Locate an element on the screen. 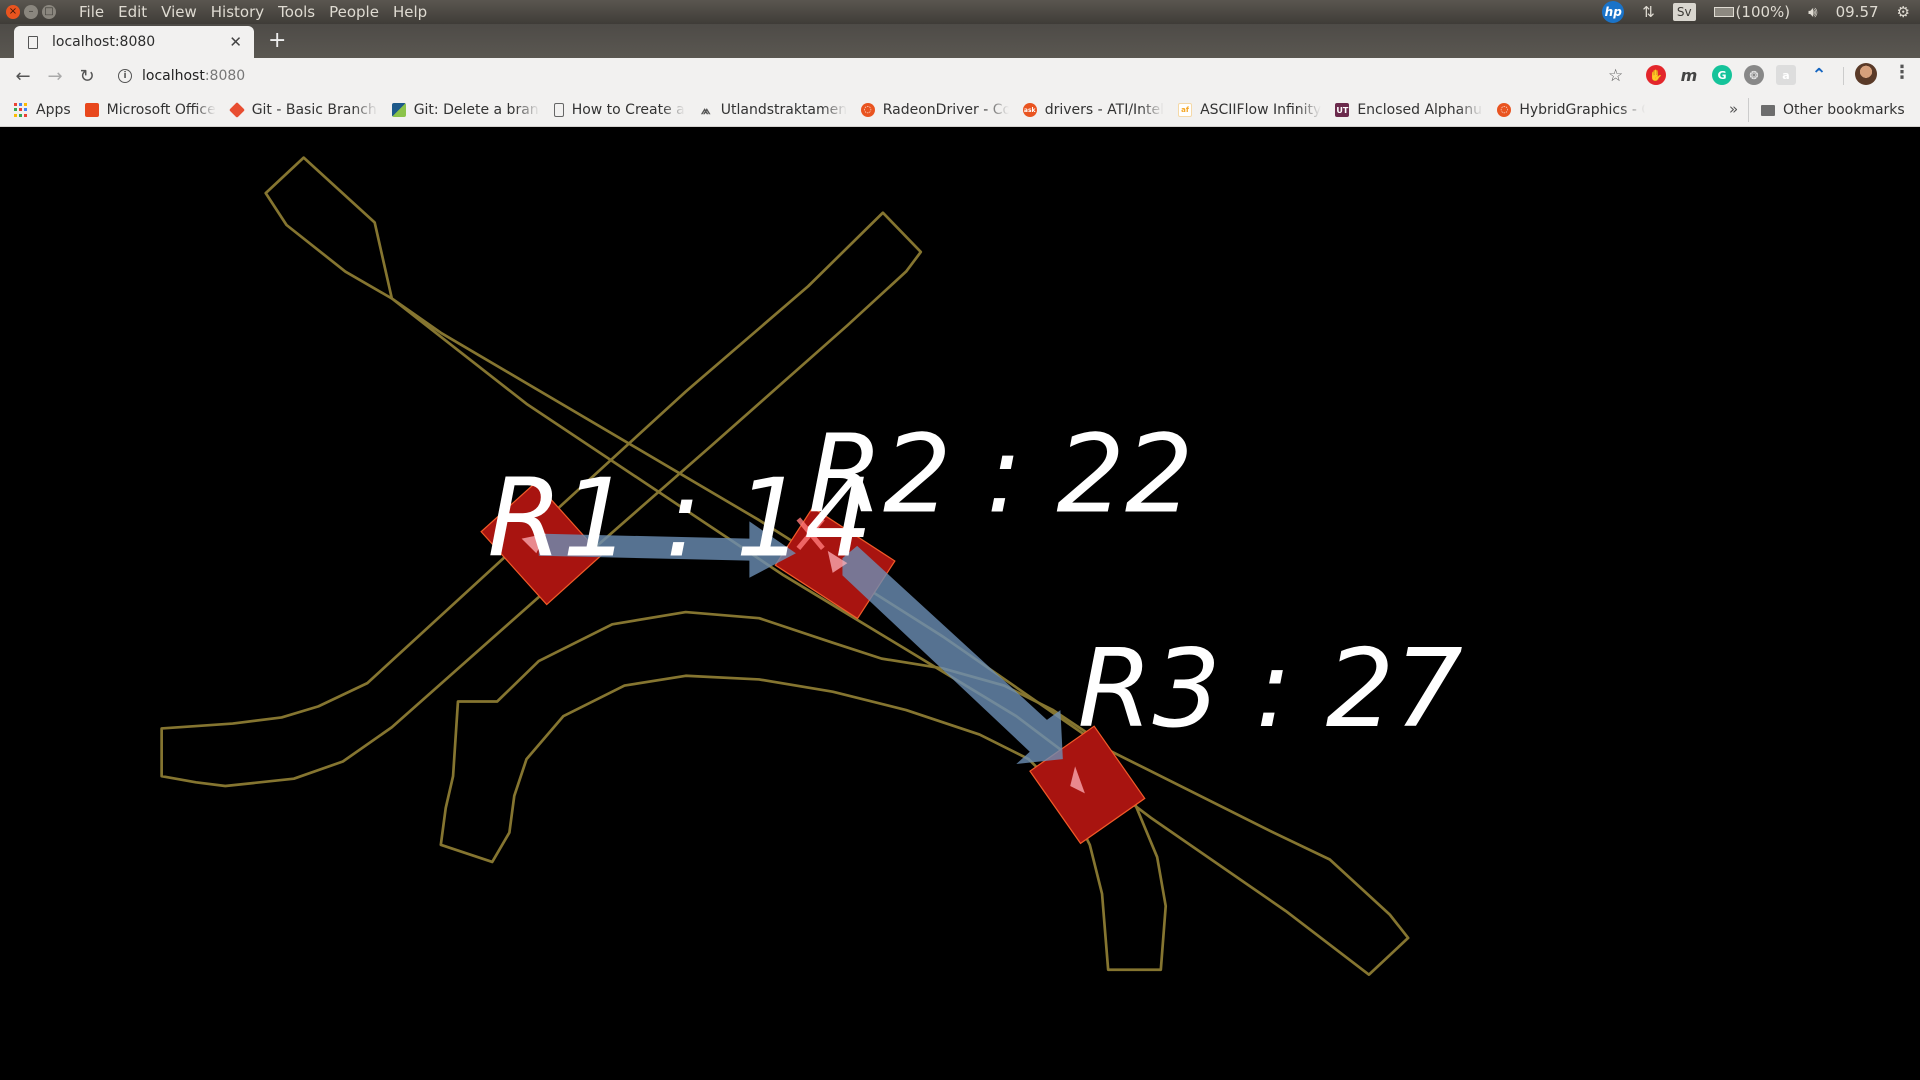 The image size is (1920, 1080). bookmark-hybridgraphics: ◌ HybridGraphics - Community is located at coordinates (1571, 110).